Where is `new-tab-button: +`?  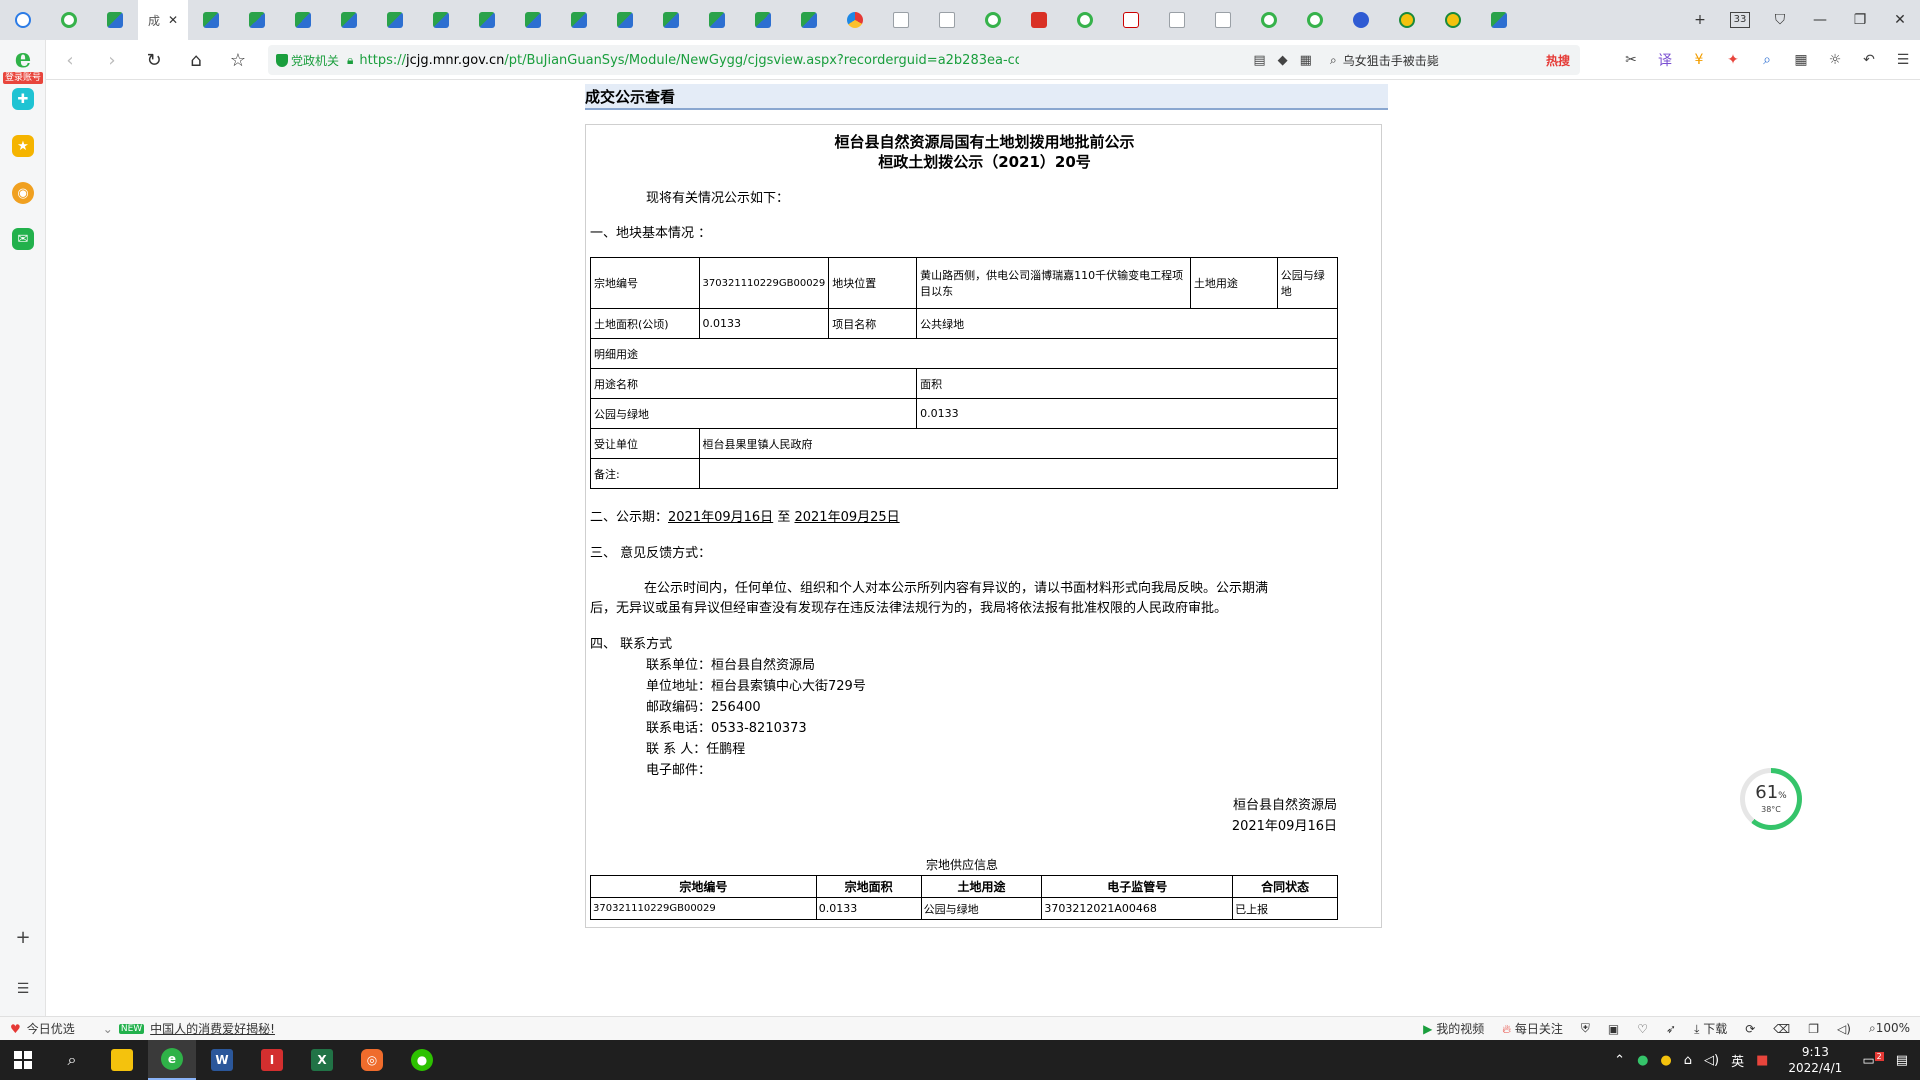 new-tab-button: + is located at coordinates (1700, 20).